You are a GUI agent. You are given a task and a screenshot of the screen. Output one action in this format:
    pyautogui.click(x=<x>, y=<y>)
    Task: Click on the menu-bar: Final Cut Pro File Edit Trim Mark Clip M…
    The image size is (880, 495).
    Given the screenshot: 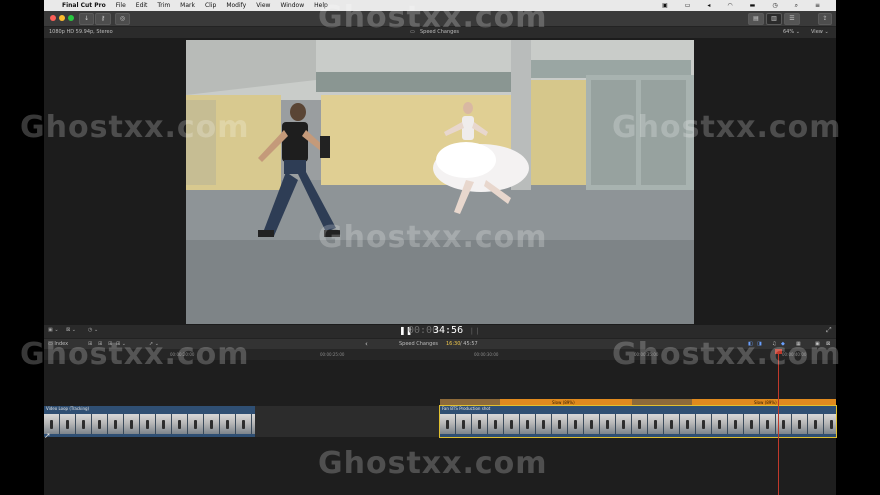 What is the action you would take?
    pyautogui.click(x=440, y=5)
    